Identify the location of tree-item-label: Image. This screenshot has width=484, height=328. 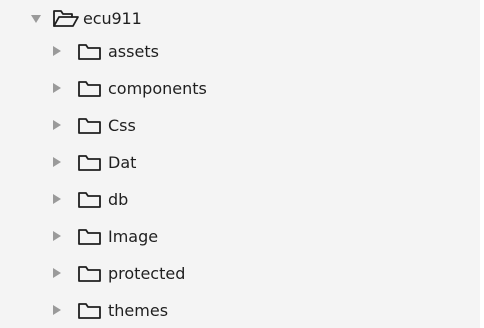
(133, 236).